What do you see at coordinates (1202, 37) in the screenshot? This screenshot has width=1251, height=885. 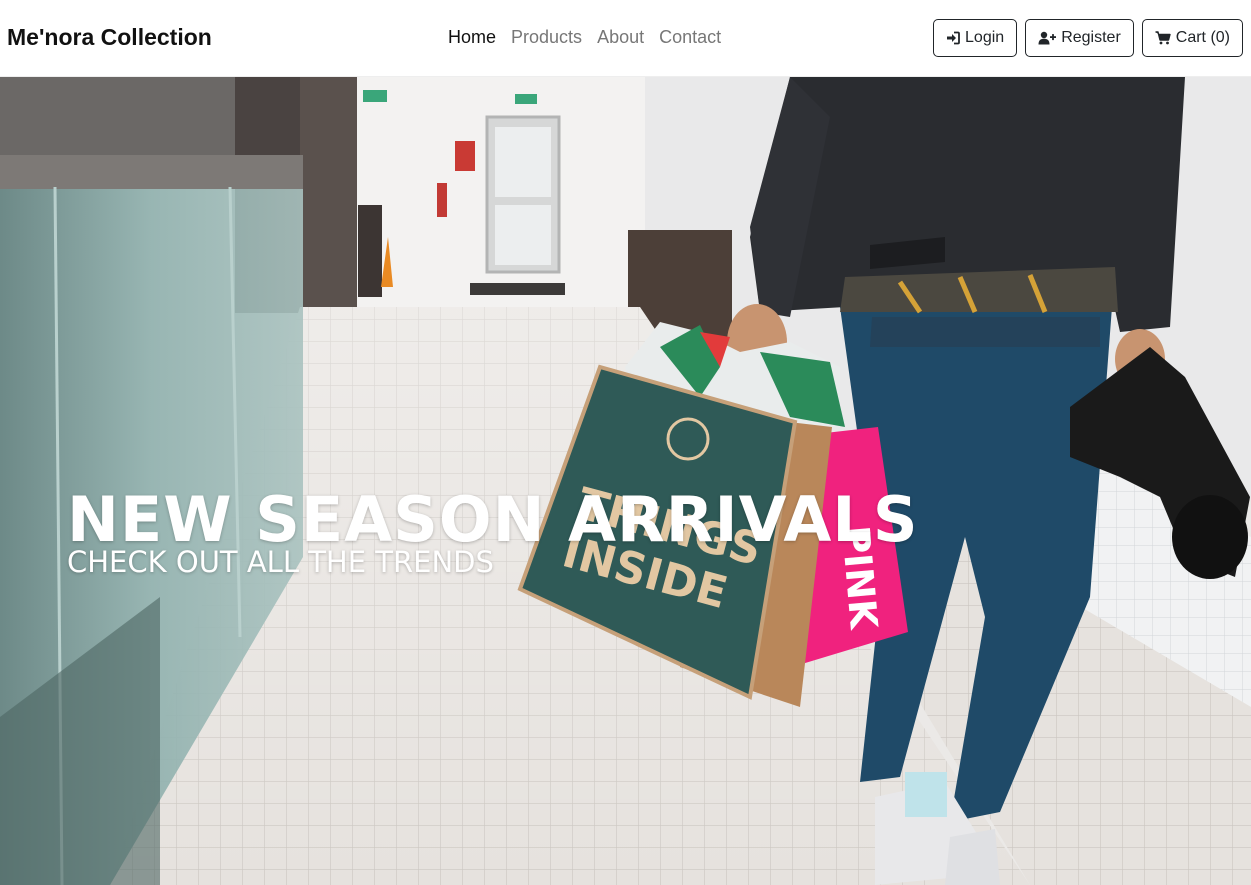 I see `cart-label: Cart (0)` at bounding box center [1202, 37].